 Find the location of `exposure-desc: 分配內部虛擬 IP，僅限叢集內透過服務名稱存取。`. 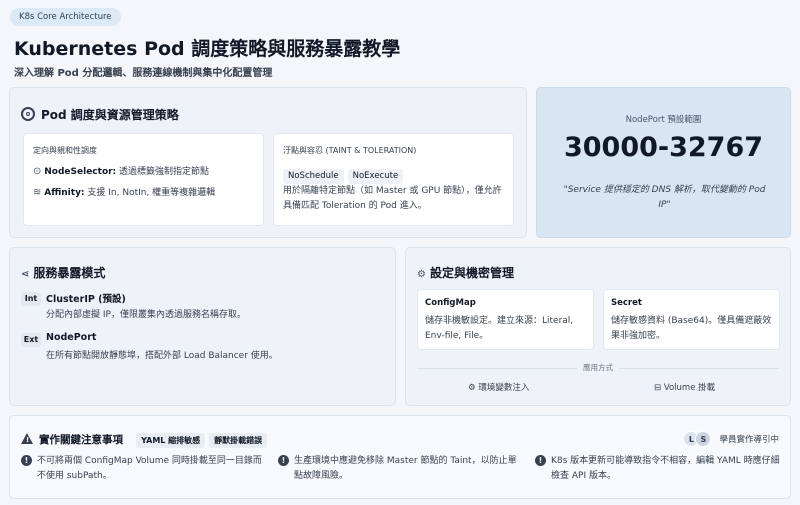

exposure-desc: 分配內部虛擬 IP，僅限叢集內透過服務名稱存取。 is located at coordinates (146, 315).